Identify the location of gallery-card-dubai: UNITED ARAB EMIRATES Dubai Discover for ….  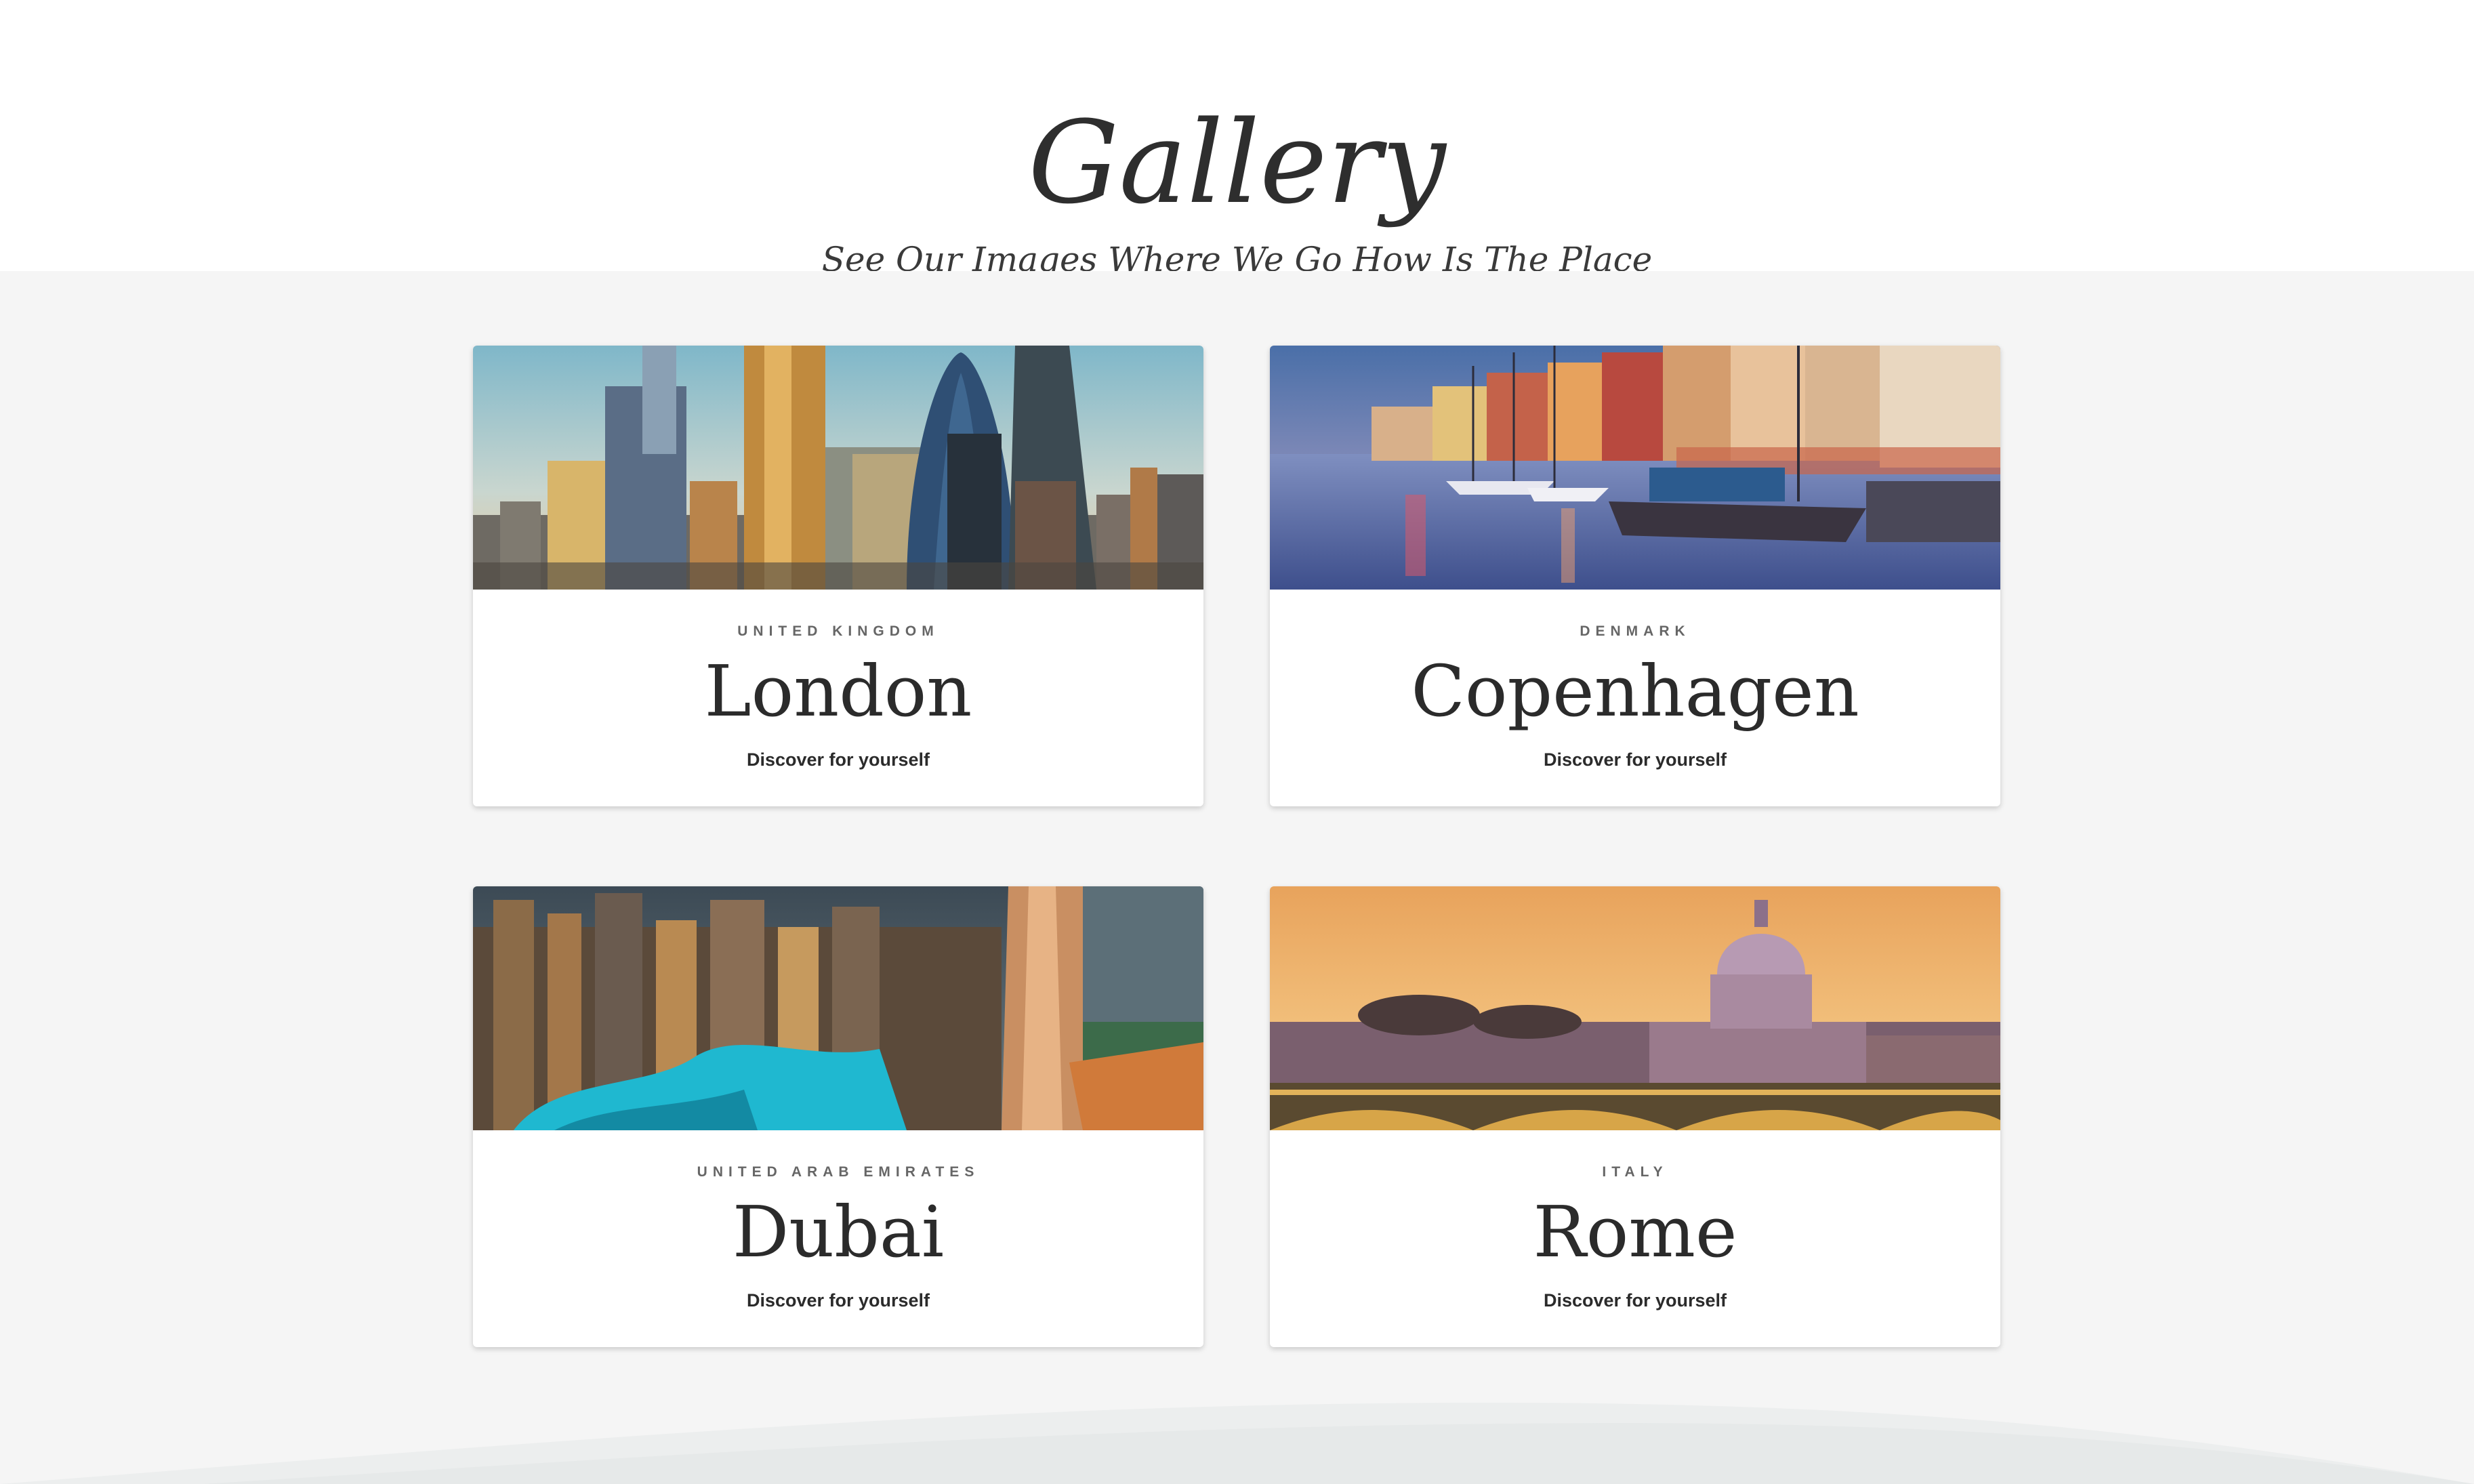
(838, 1116).